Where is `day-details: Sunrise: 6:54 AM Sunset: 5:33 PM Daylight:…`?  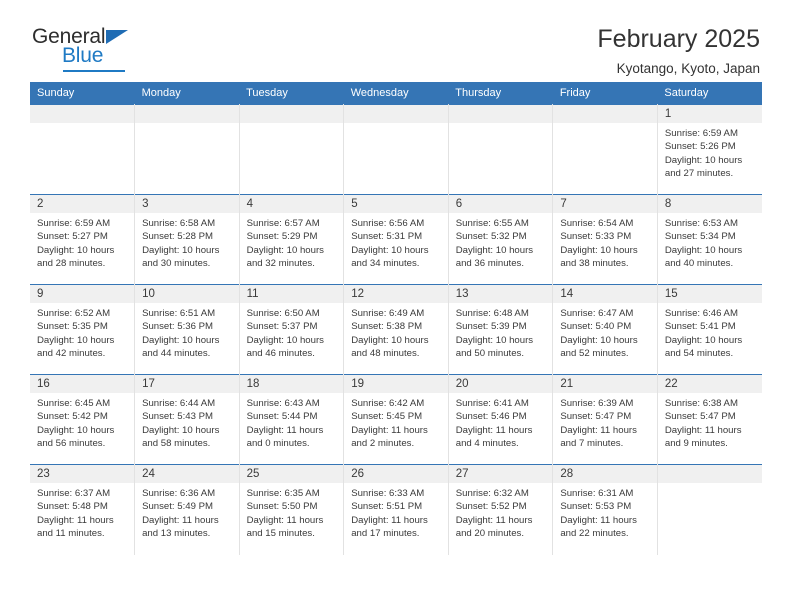
day-details: Sunrise: 6:54 AM Sunset: 5:33 PM Daylight:… is located at coordinates (605, 242).